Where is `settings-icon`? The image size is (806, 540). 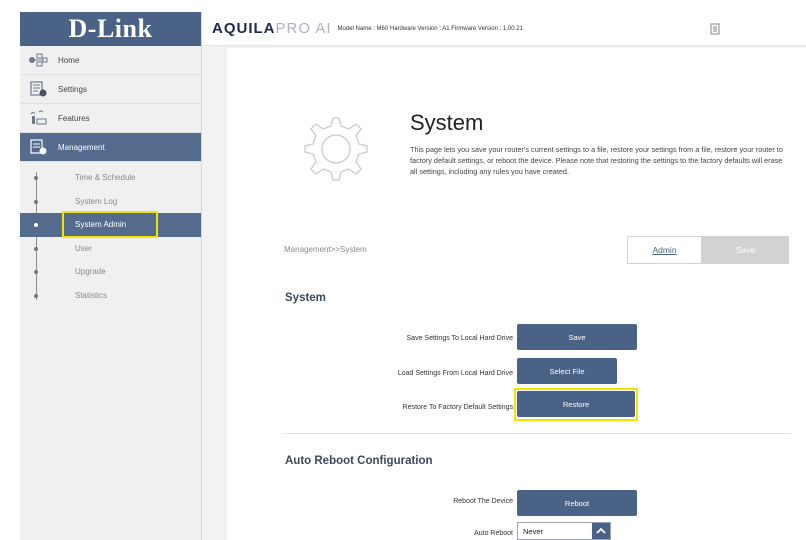
settings-icon is located at coordinates (38, 89).